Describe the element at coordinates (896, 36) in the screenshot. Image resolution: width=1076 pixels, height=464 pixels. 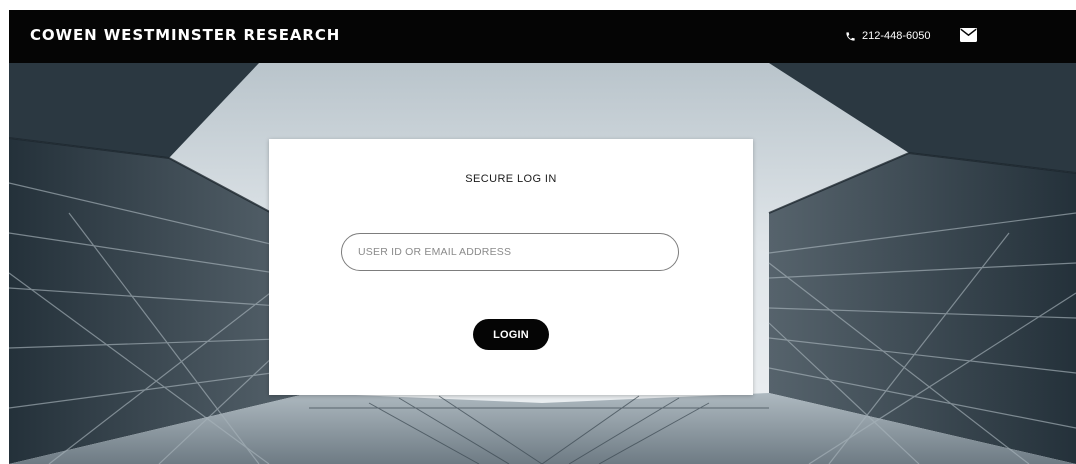
I see `phone-number: 212-448-6050` at that location.